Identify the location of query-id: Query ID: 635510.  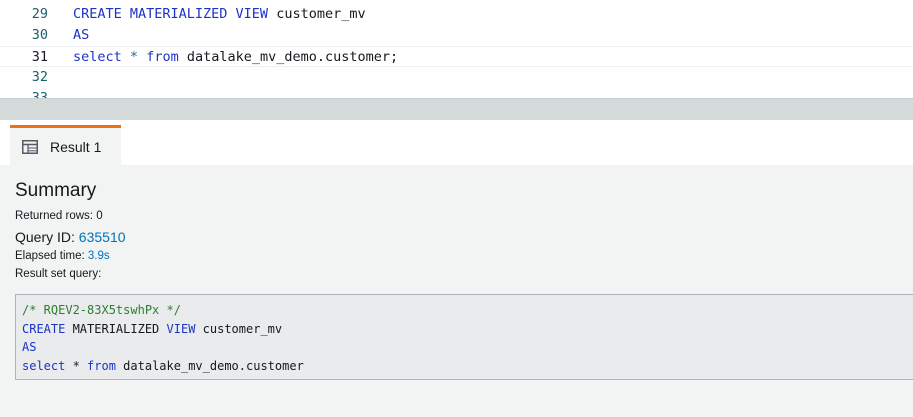
(70, 237).